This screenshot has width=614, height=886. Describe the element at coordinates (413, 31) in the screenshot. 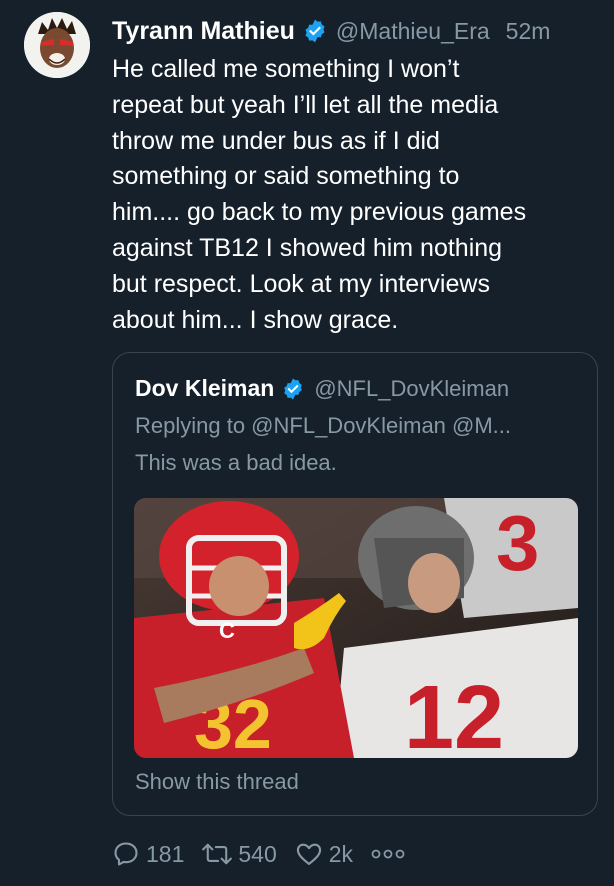

I see `author-handle: @Mathieu_Era` at that location.